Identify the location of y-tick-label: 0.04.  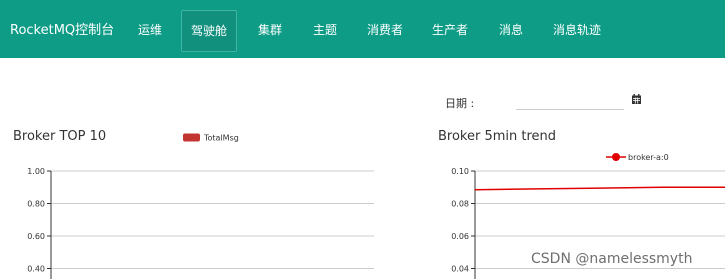
(460, 269).